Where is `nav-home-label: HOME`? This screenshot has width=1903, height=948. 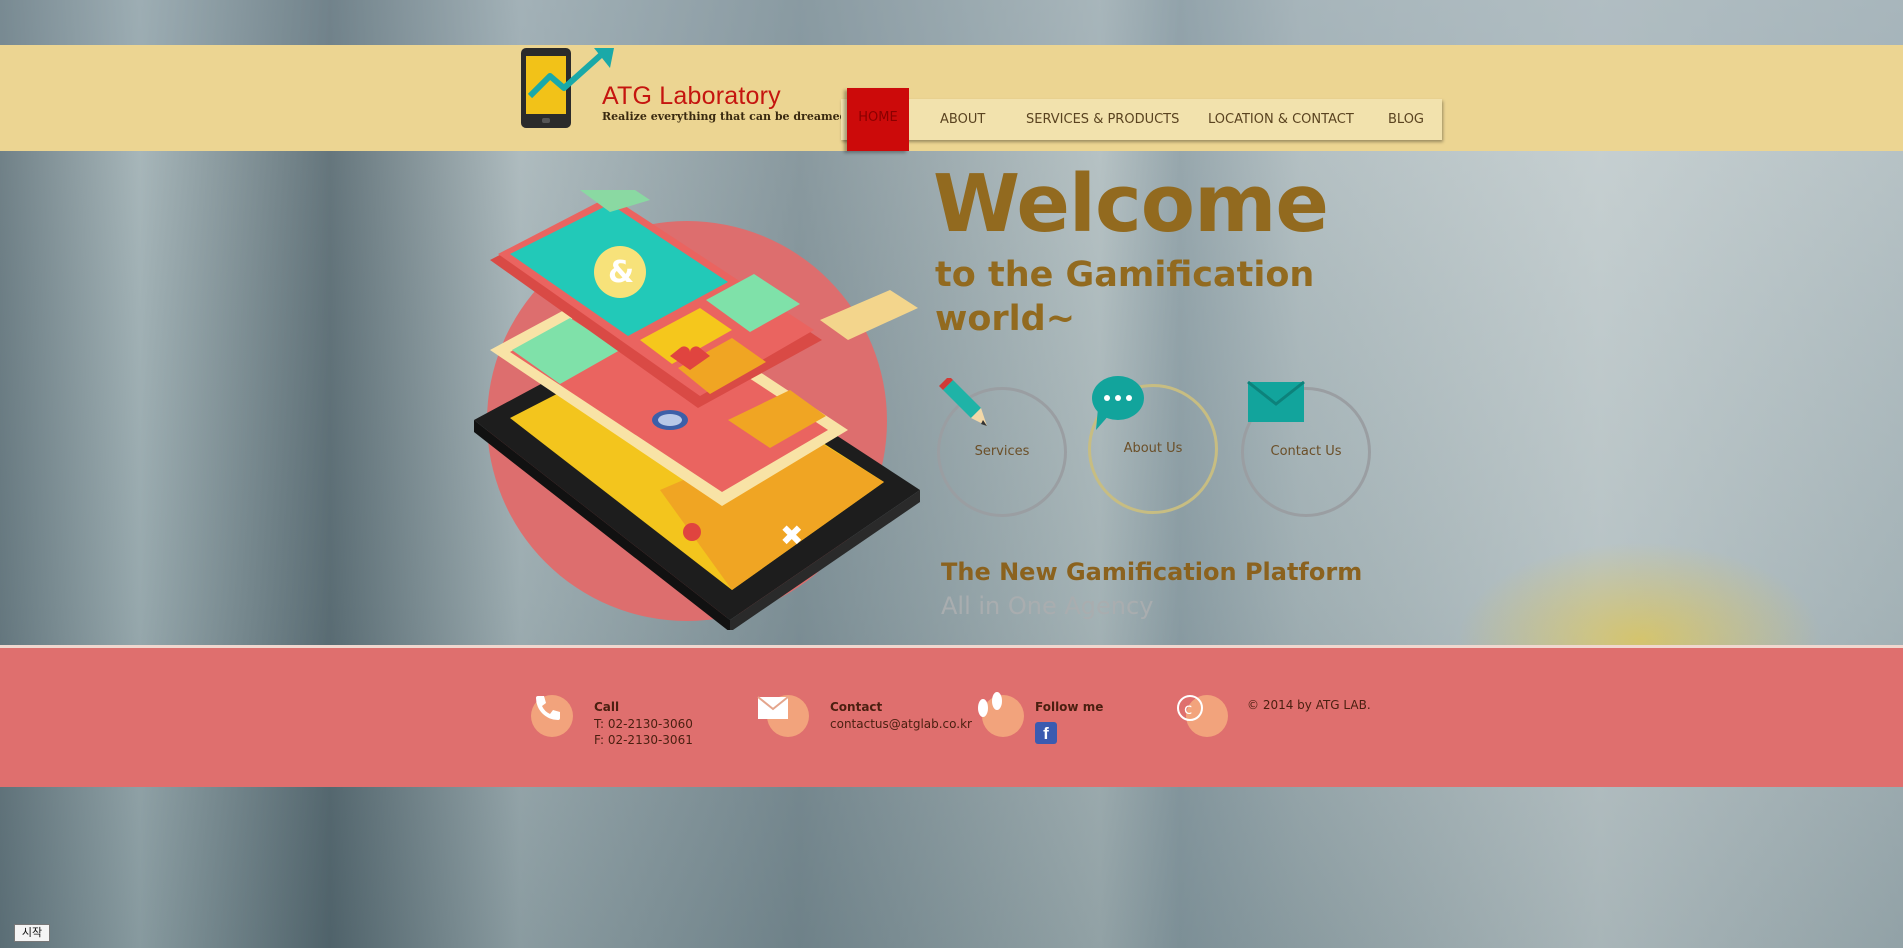 nav-home-label: HOME is located at coordinates (878, 117).